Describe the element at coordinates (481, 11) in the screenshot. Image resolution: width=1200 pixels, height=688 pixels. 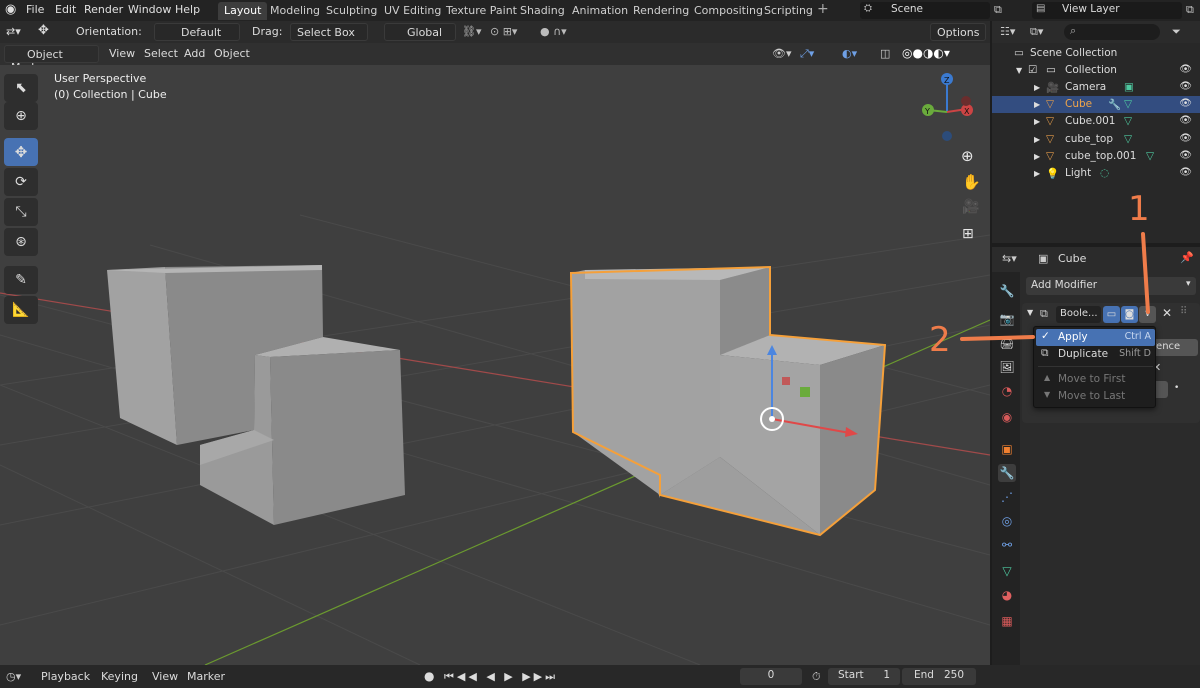
I see `tab-texture-paint: Texture Paint` at that location.